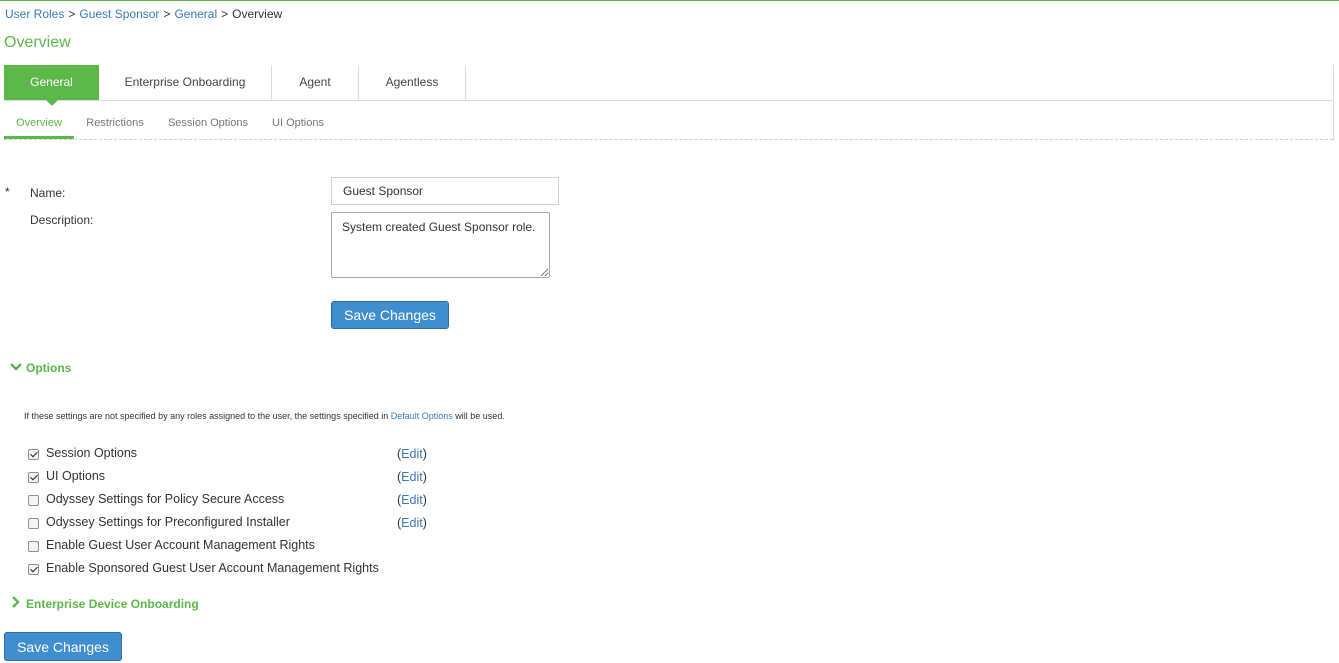 The image size is (1339, 663). I want to click on options-section-toggle: Options, so click(40, 368).